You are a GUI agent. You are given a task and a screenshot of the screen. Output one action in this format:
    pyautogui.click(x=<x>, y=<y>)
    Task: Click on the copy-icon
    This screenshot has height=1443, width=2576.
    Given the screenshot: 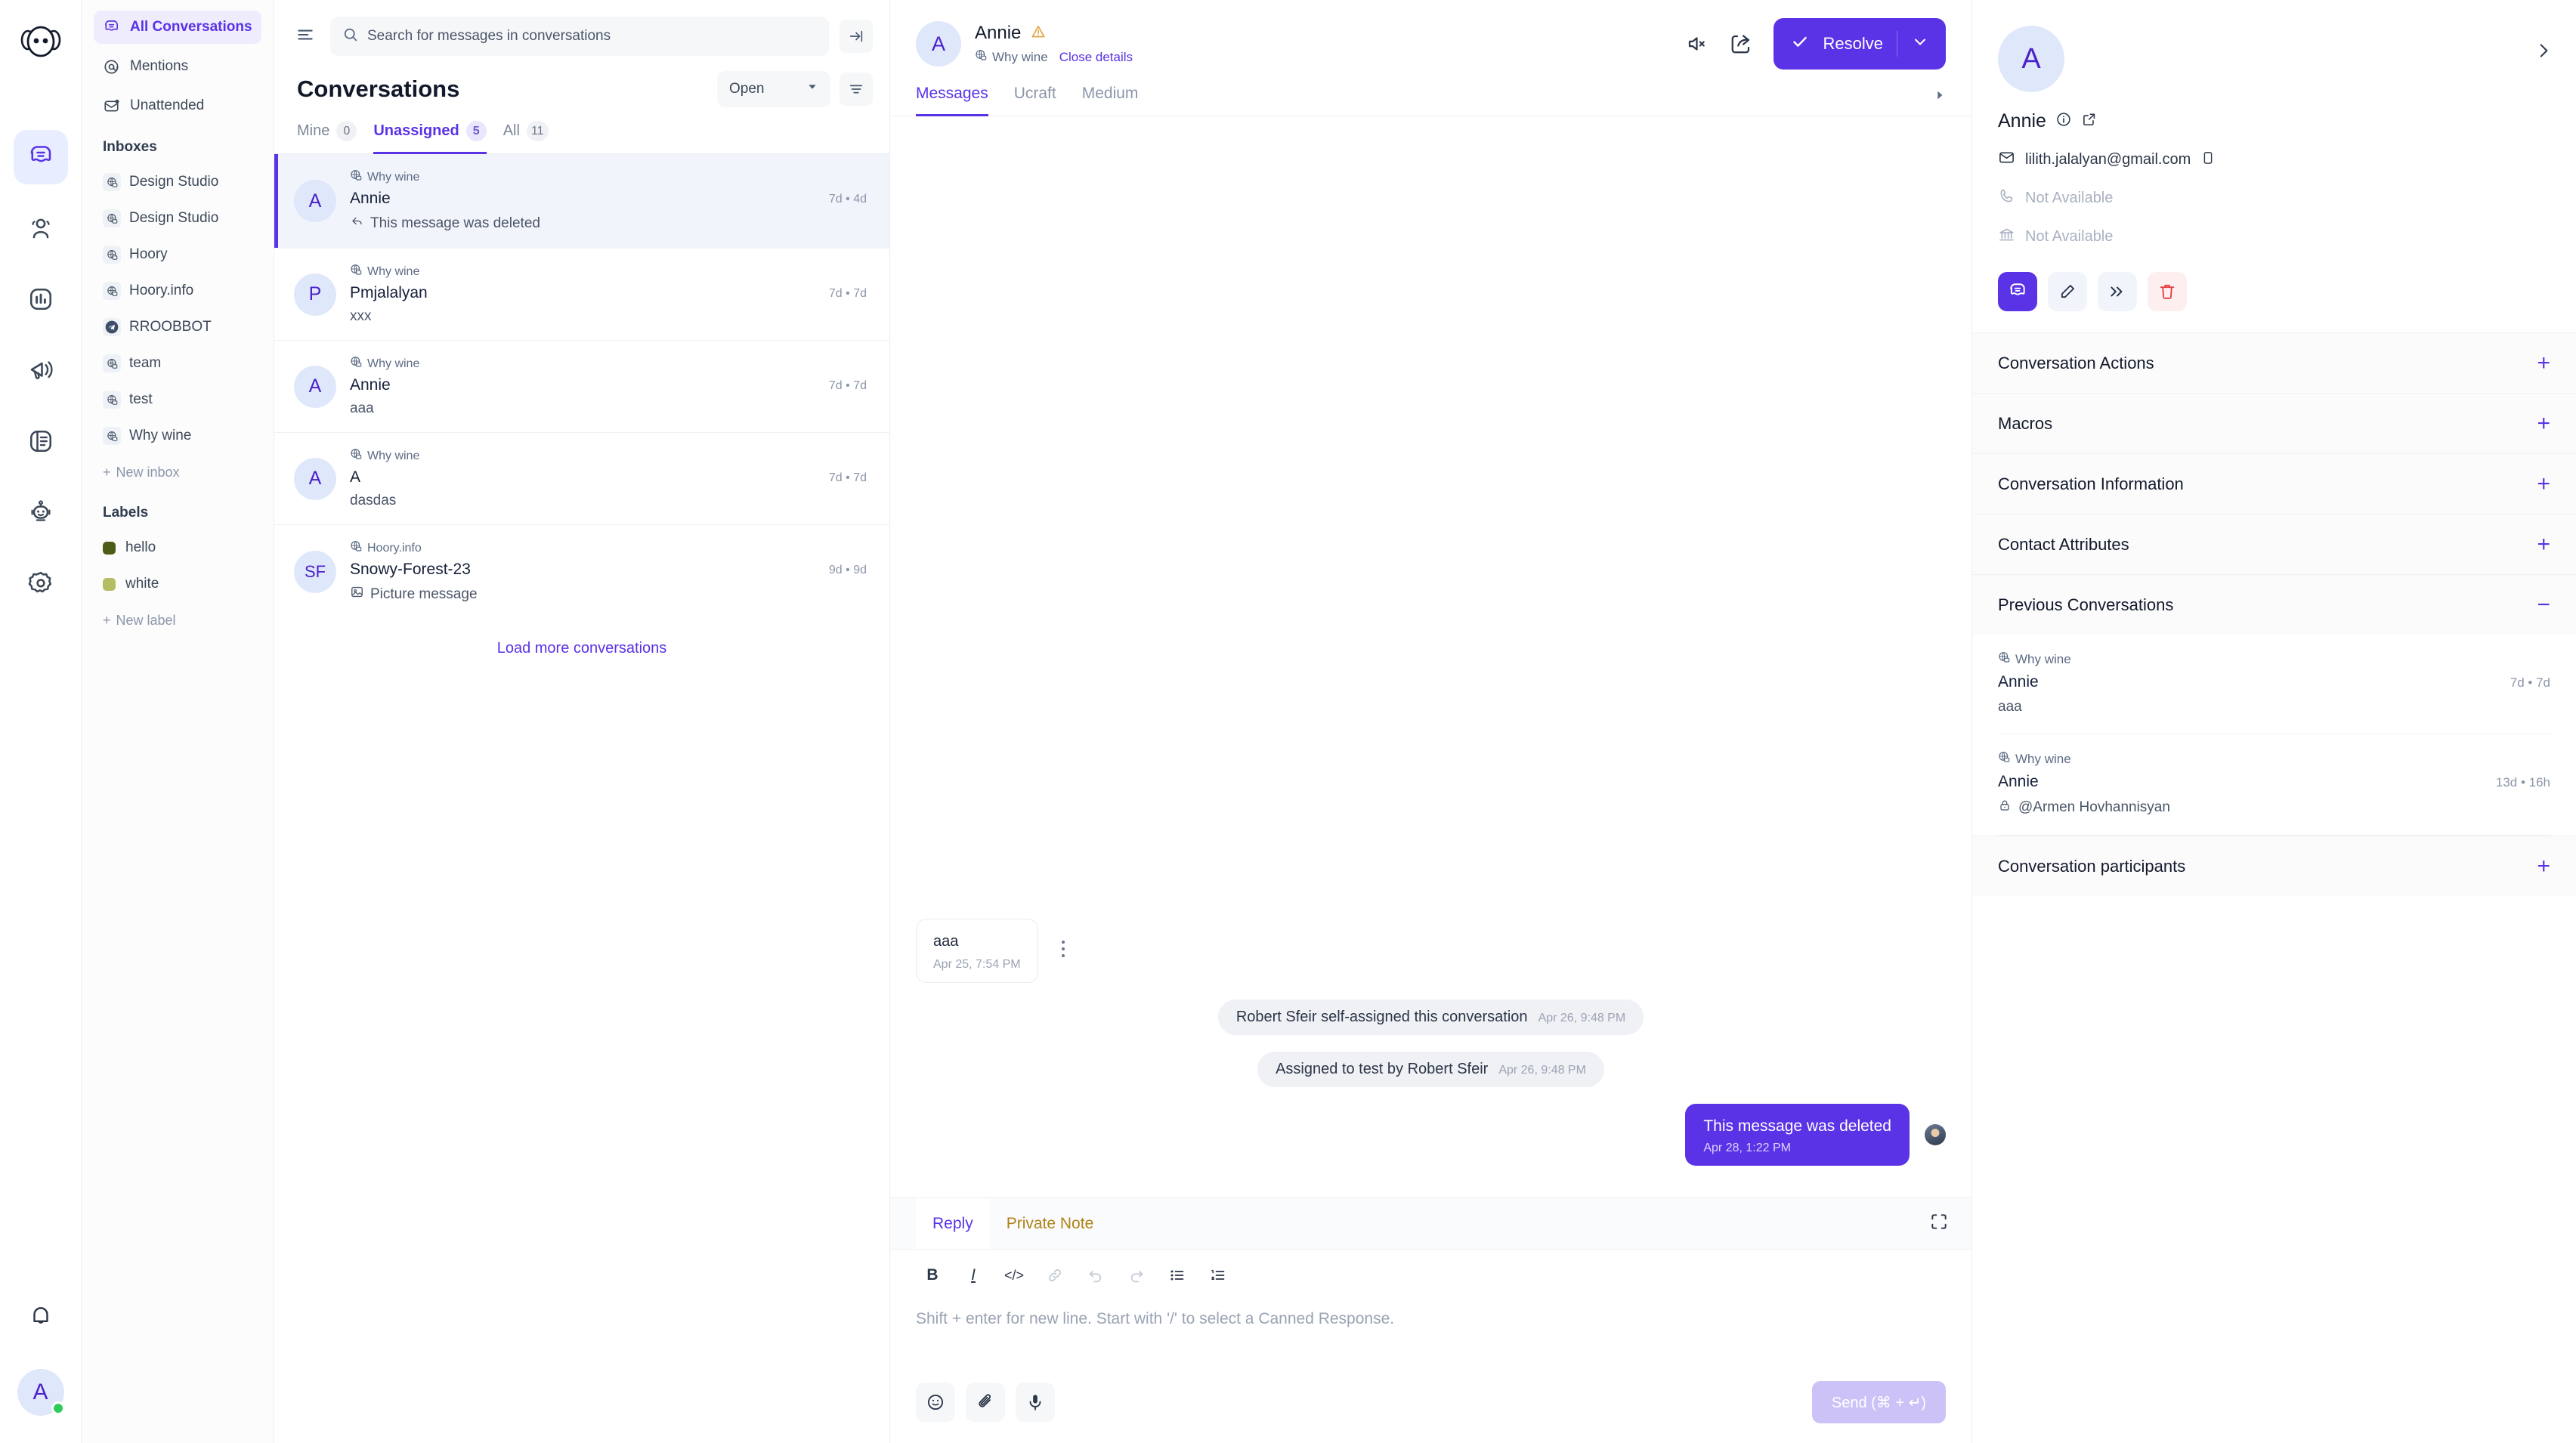 What is the action you would take?
    pyautogui.click(x=2208, y=160)
    